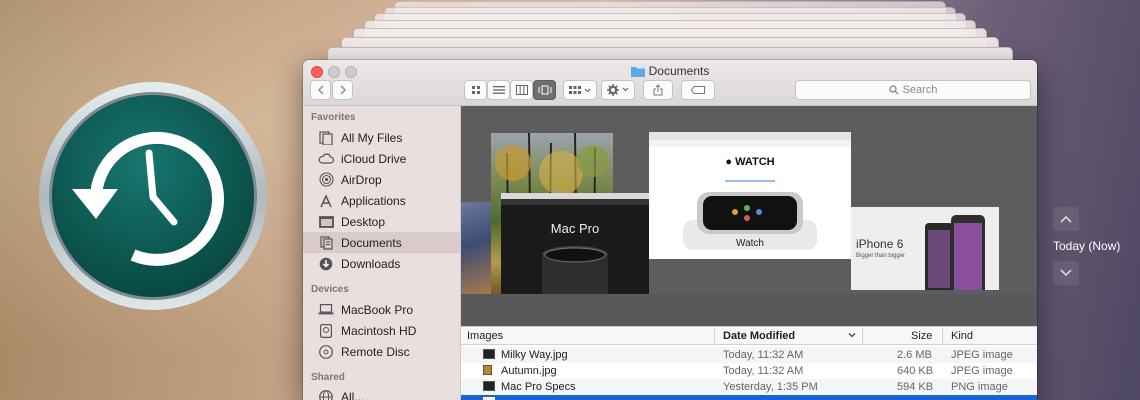 The height and width of the screenshot is (400, 1140). What do you see at coordinates (382, 137) in the screenshot?
I see `sidebar-item-all-my-files: All My Files` at bounding box center [382, 137].